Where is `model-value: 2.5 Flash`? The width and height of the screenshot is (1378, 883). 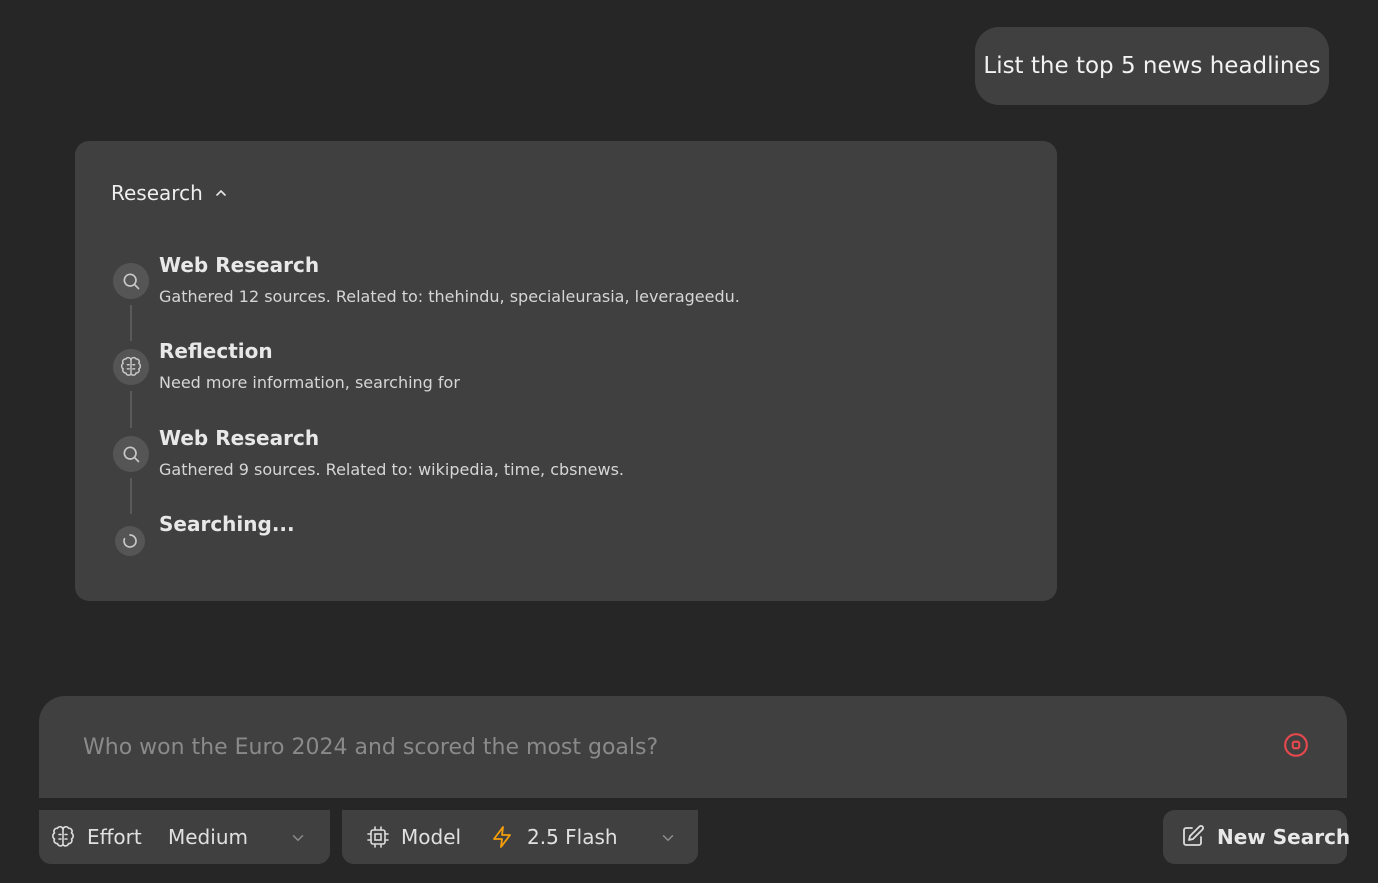 model-value: 2.5 Flash is located at coordinates (572, 837).